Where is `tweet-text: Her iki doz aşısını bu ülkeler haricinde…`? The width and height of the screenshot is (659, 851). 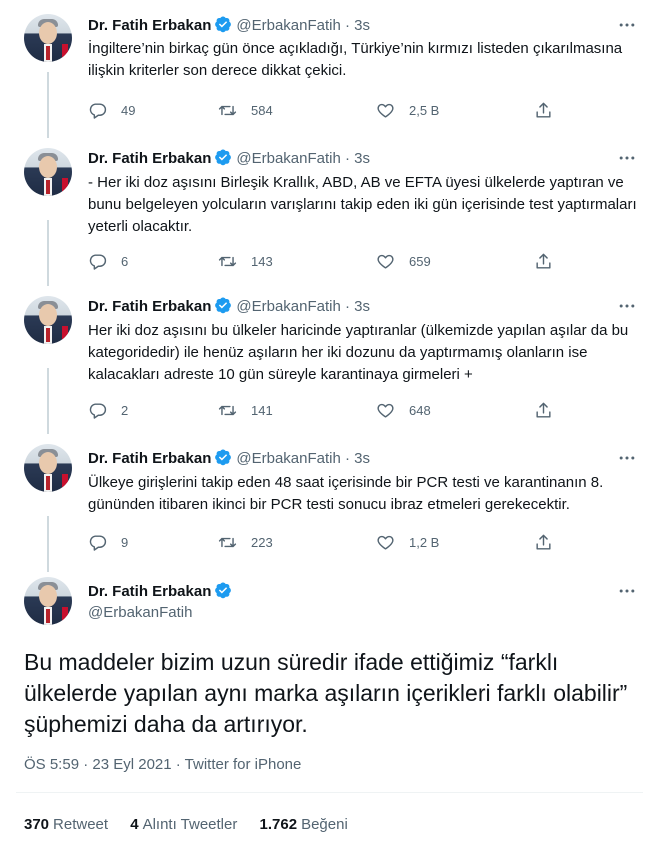 tweet-text: Her iki doz aşısını bu ülkeler haricinde… is located at coordinates (358, 352).